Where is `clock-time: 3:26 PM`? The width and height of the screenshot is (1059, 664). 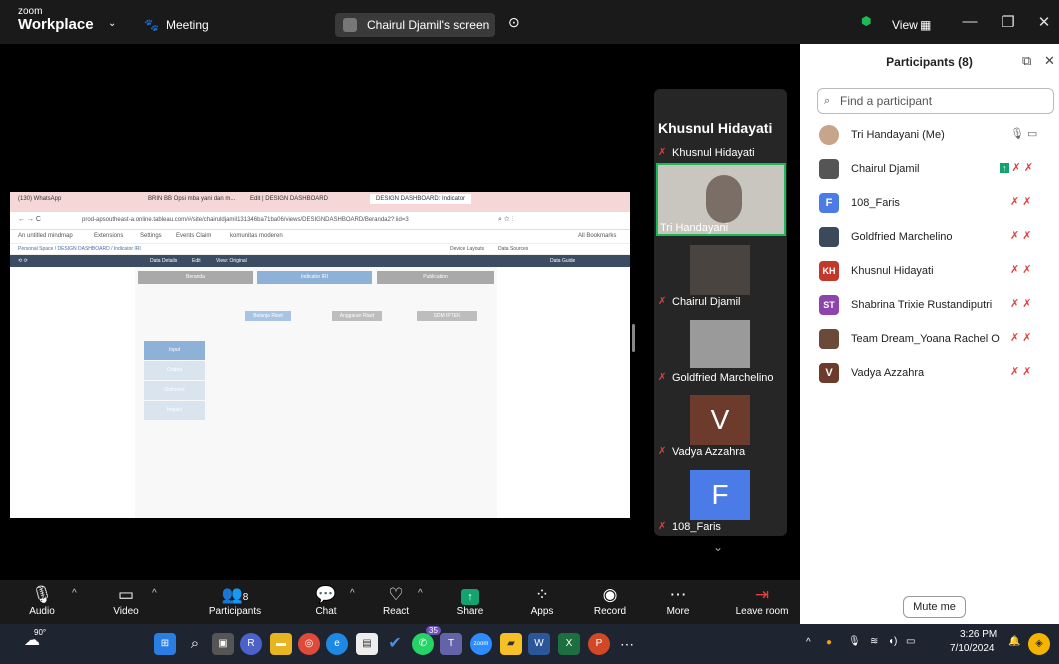 clock-time: 3:26 PM is located at coordinates (978, 634).